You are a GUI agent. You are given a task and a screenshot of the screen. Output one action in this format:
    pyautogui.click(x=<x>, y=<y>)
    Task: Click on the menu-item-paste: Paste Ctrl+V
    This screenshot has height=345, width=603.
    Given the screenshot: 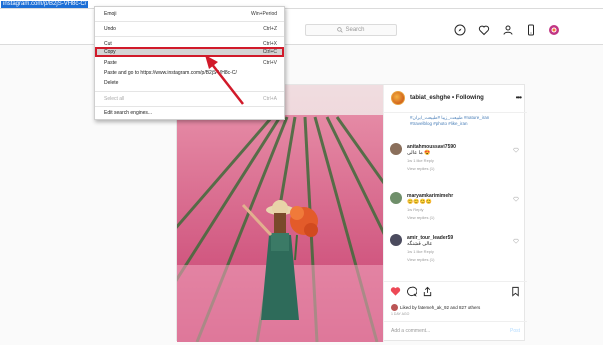 What is the action you would take?
    pyautogui.click(x=189, y=63)
    